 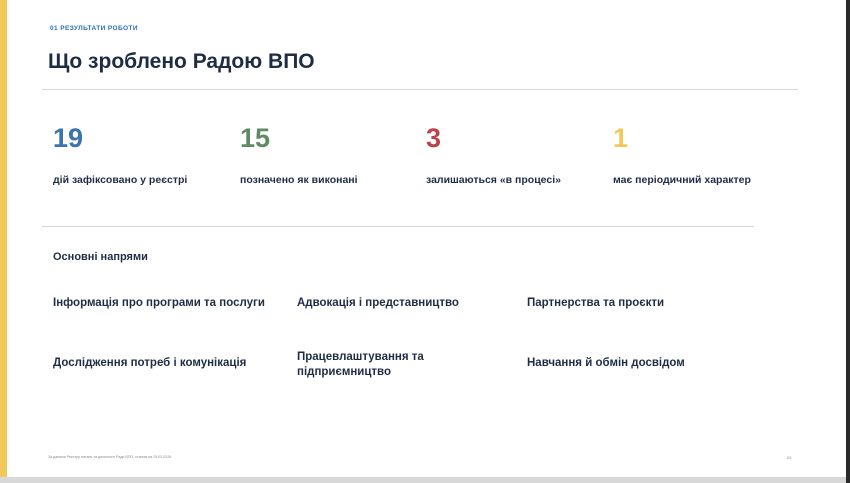 What do you see at coordinates (493, 180) in the screenshot?
I see `stat-caption: залишаються «в процесі»` at bounding box center [493, 180].